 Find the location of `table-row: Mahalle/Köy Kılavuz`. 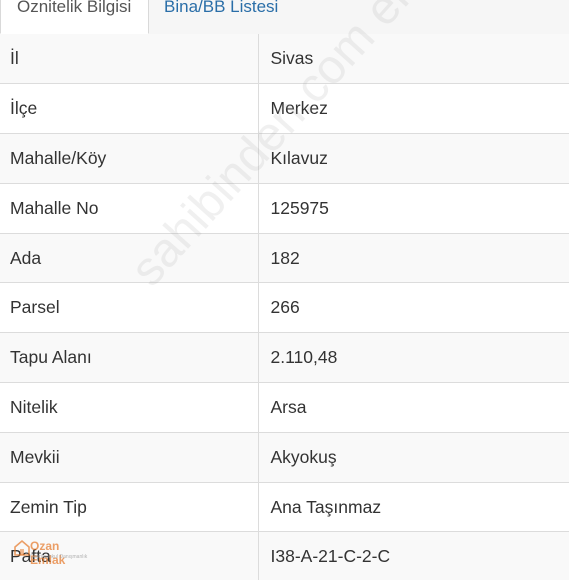

table-row: Mahalle/Köy Kılavuz is located at coordinates (284, 158).